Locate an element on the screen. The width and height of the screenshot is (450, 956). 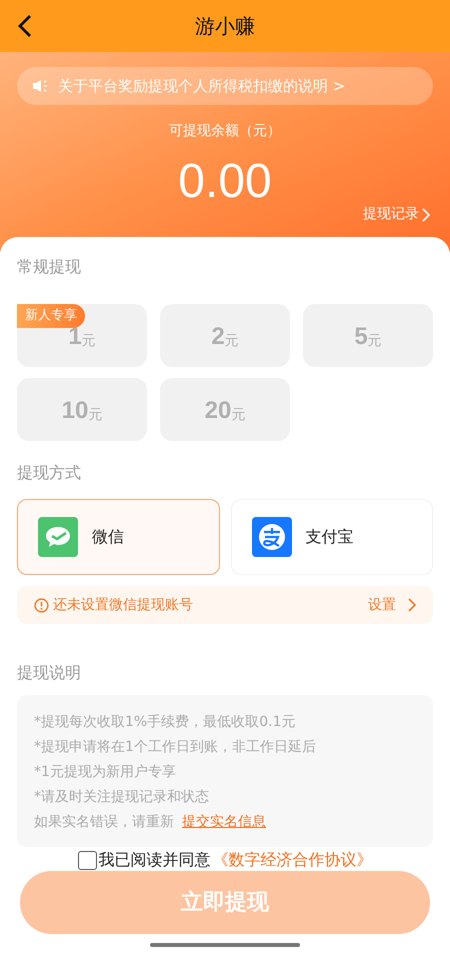
amount-option: 20元 is located at coordinates (225, 409).